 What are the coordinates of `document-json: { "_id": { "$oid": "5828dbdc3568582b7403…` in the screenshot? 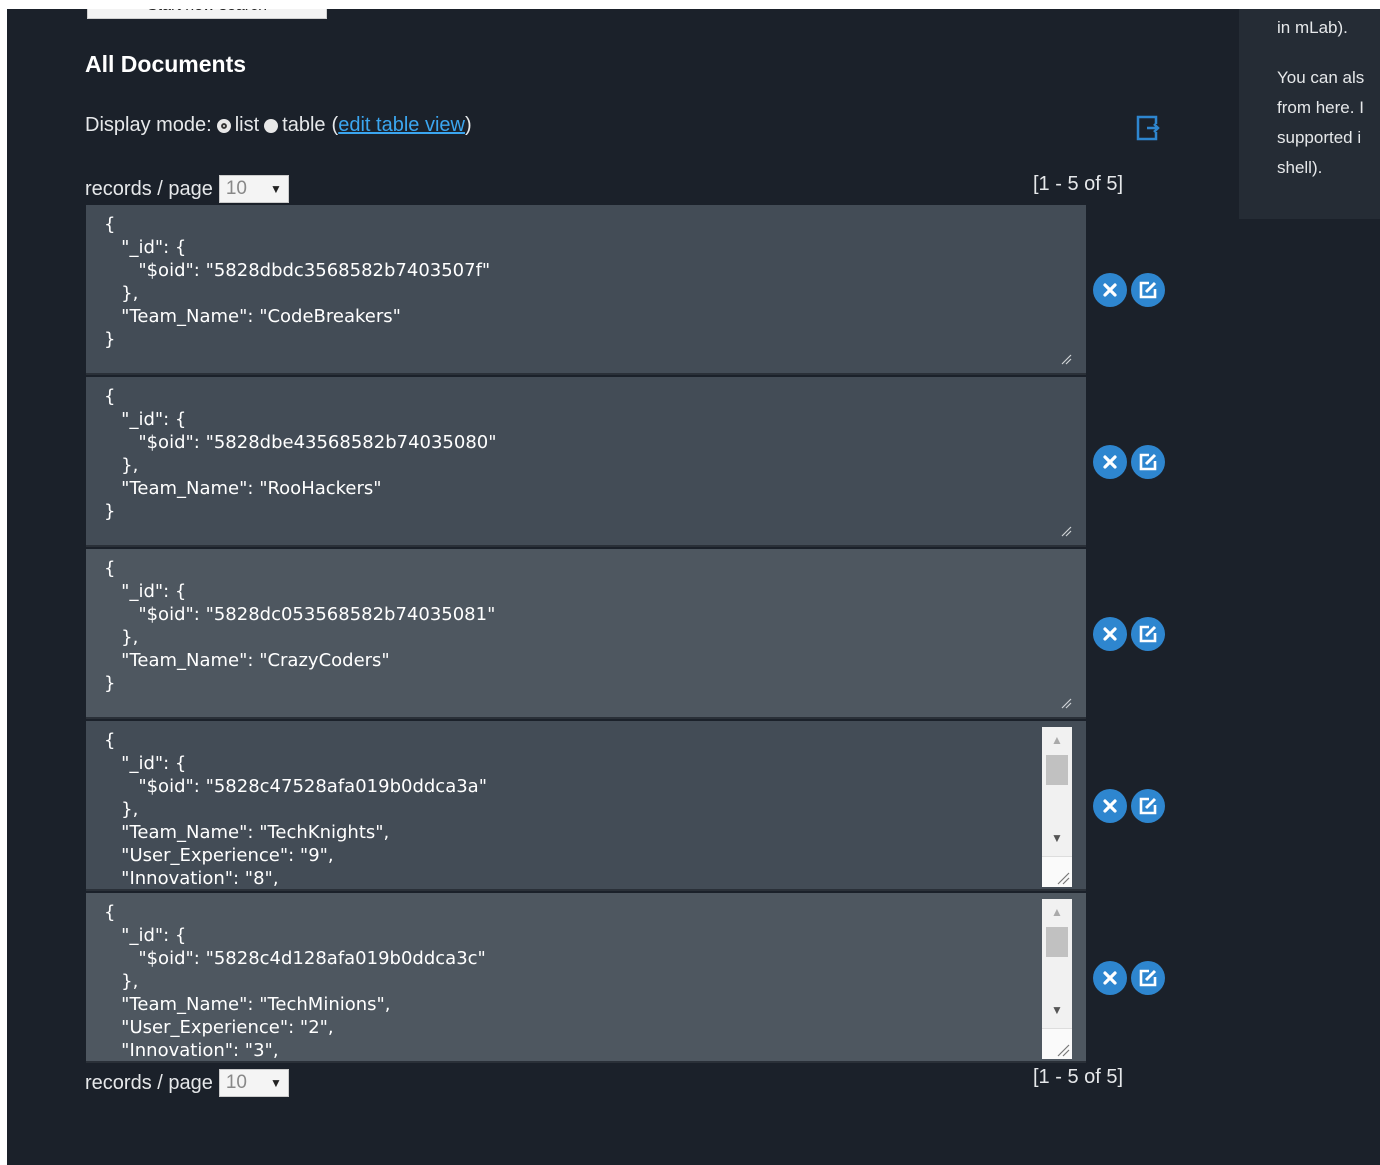 It's located at (297, 282).